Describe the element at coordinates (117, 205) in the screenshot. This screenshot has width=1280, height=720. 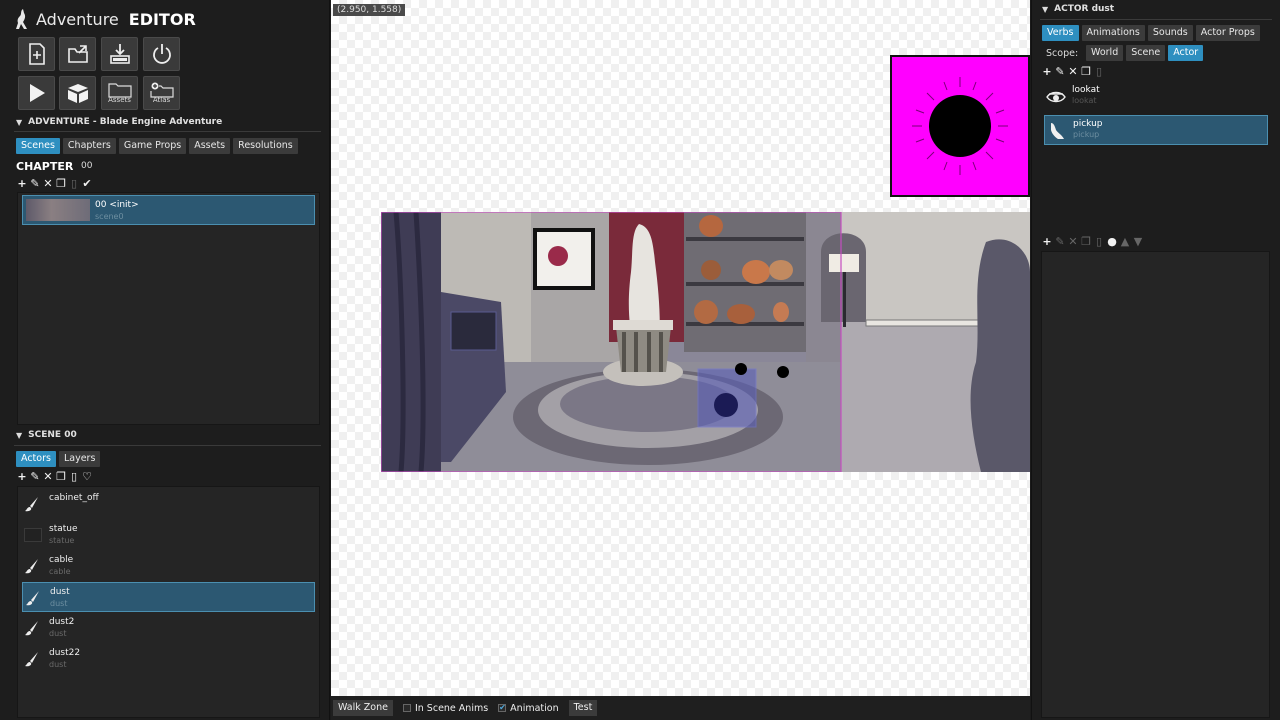
I see `scene-name: 00 <init>` at that location.